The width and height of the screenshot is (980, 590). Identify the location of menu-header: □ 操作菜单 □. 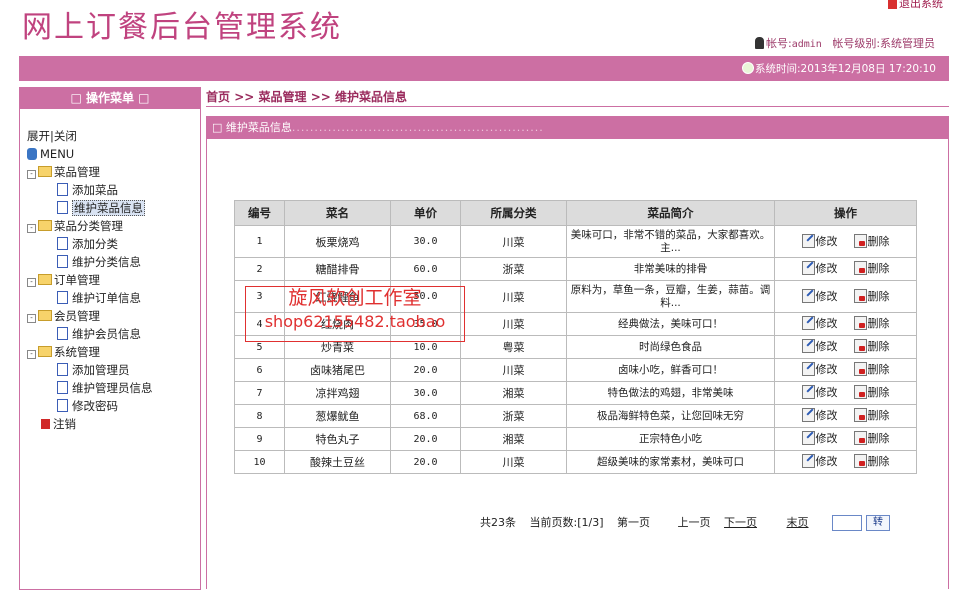
(110, 98).